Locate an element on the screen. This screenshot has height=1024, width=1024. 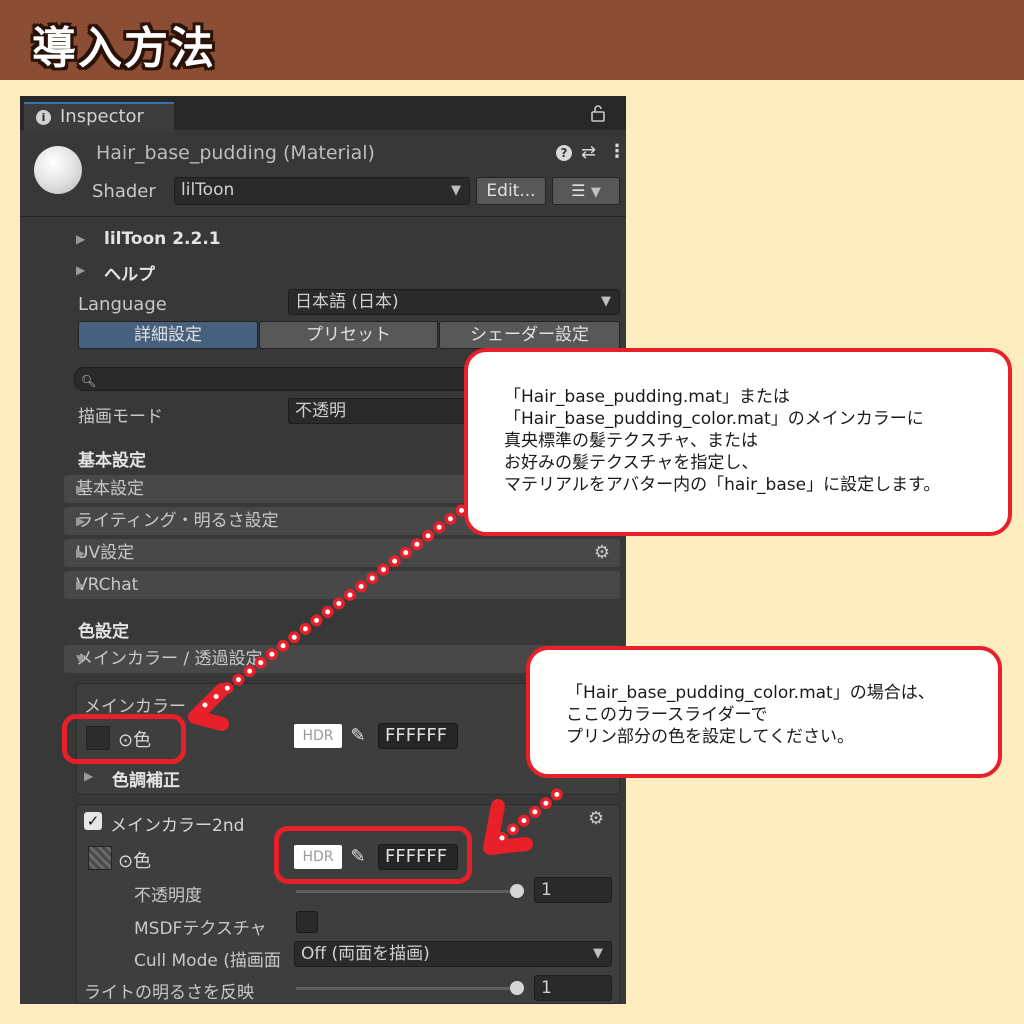
callout-top-line2: 「Hair_base_pudding_color.mat」のメインカラーに is located at coordinates (714, 419).